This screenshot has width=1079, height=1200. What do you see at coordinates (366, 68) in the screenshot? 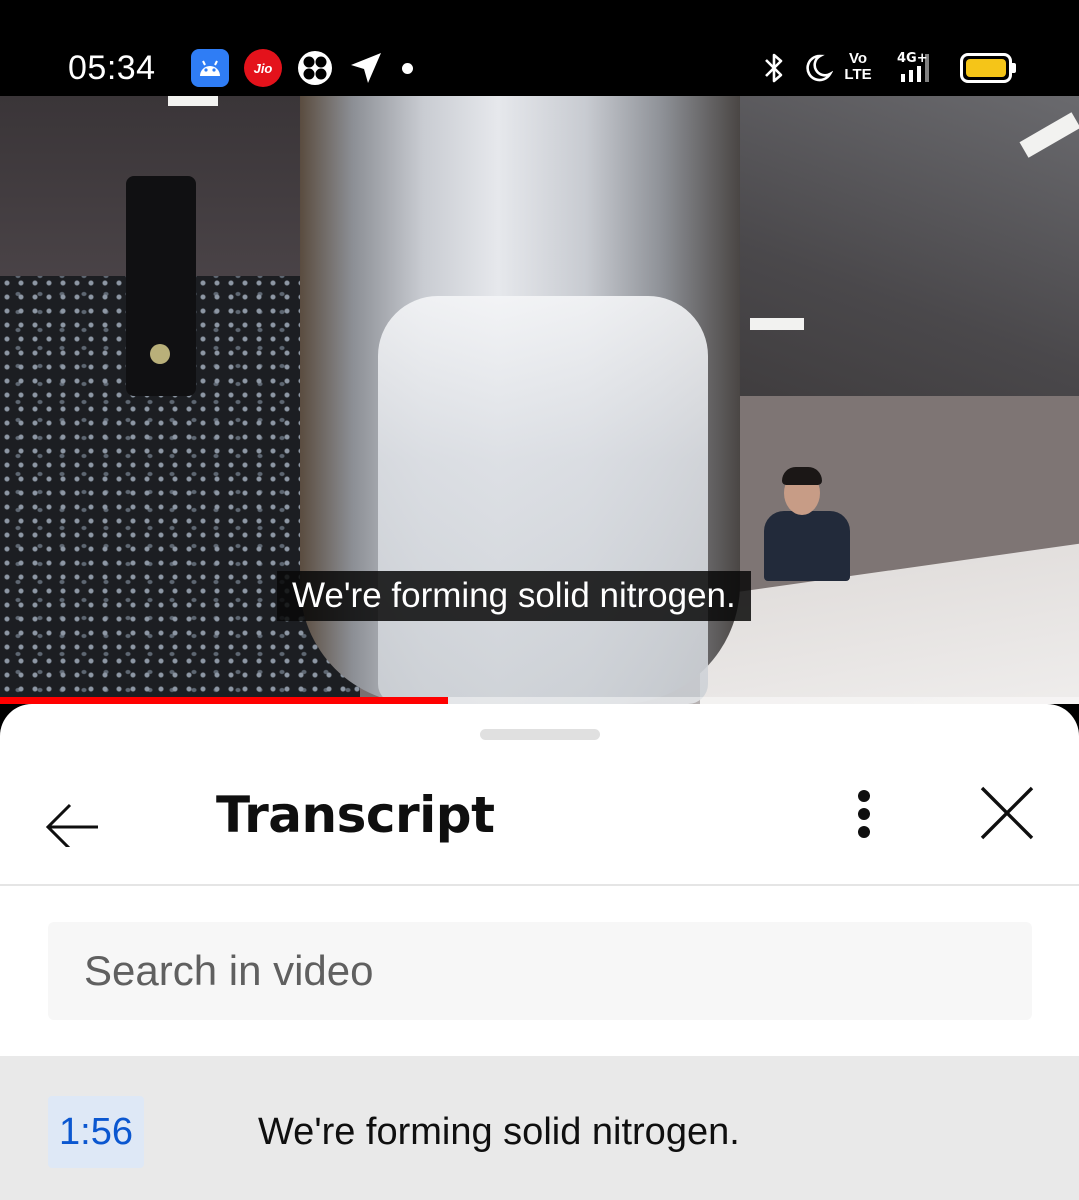
I see `navigation-arrow-icon` at bounding box center [366, 68].